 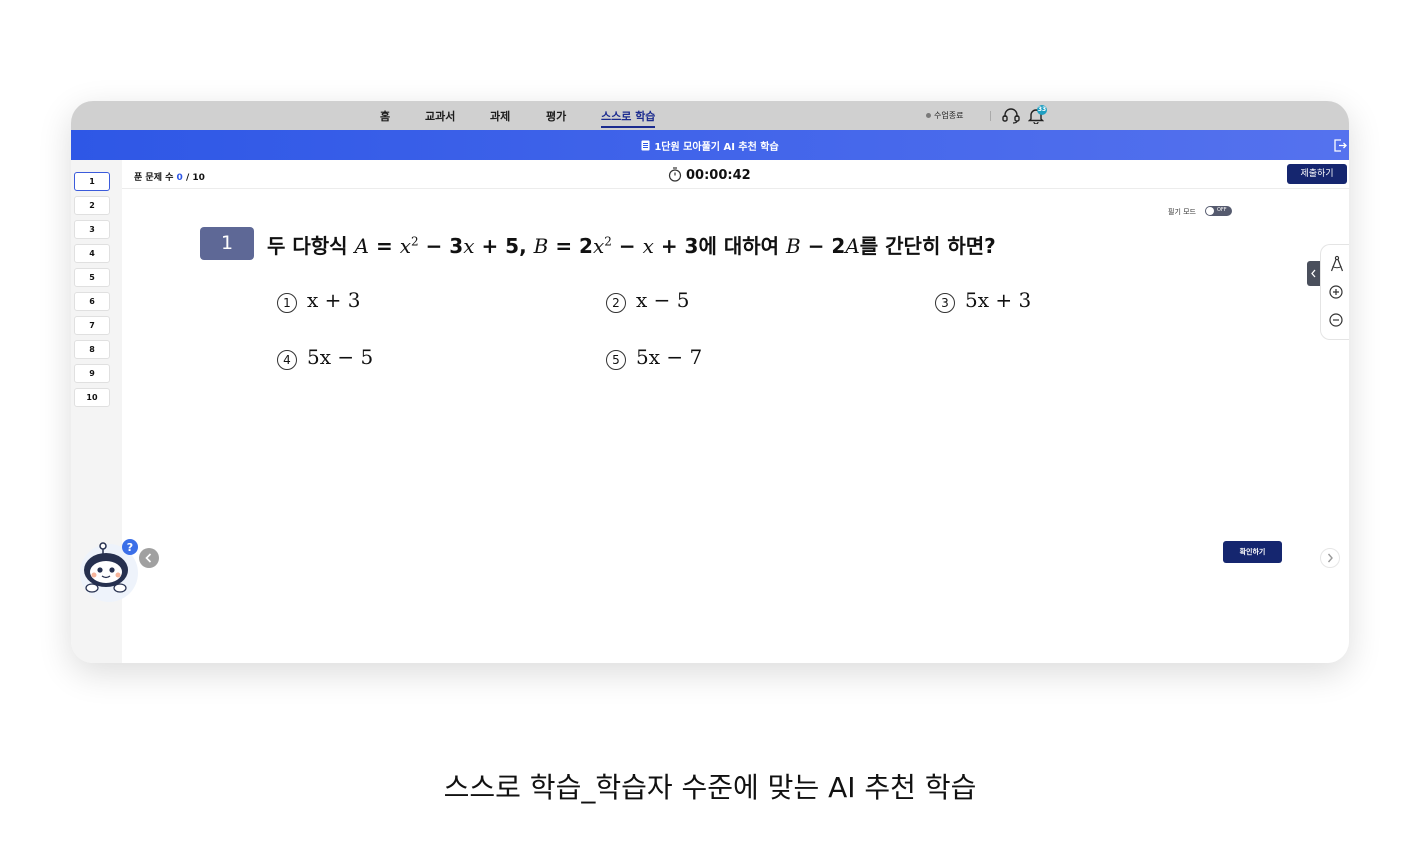 What do you see at coordinates (739, 246) in the screenshot?
I see `question-join: 에 대하여` at bounding box center [739, 246].